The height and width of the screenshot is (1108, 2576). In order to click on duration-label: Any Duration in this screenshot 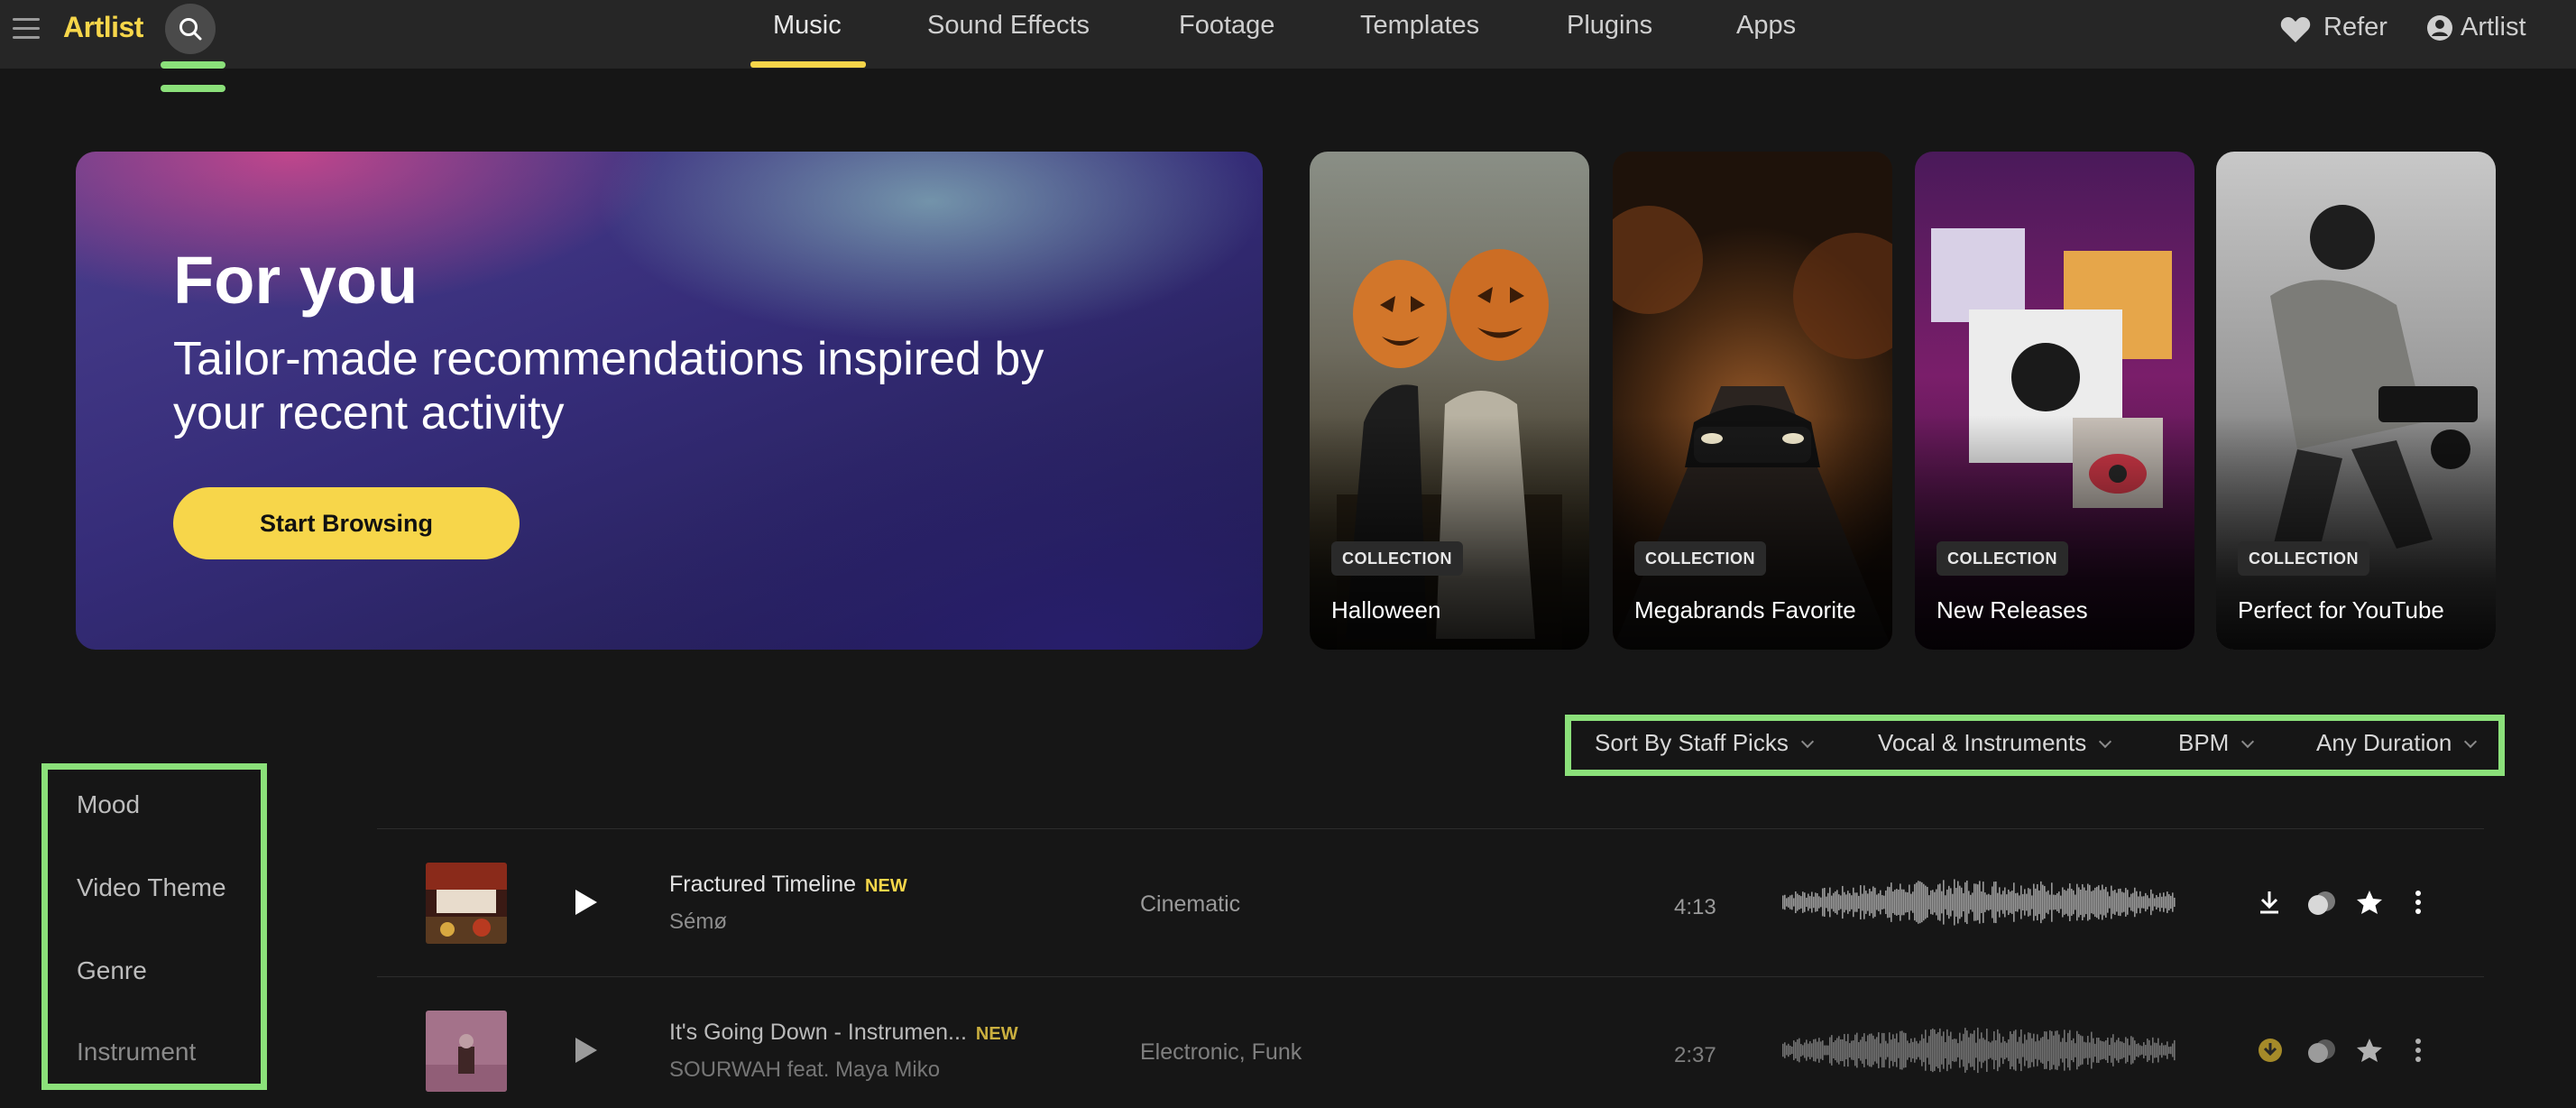, I will do `click(2384, 742)`.